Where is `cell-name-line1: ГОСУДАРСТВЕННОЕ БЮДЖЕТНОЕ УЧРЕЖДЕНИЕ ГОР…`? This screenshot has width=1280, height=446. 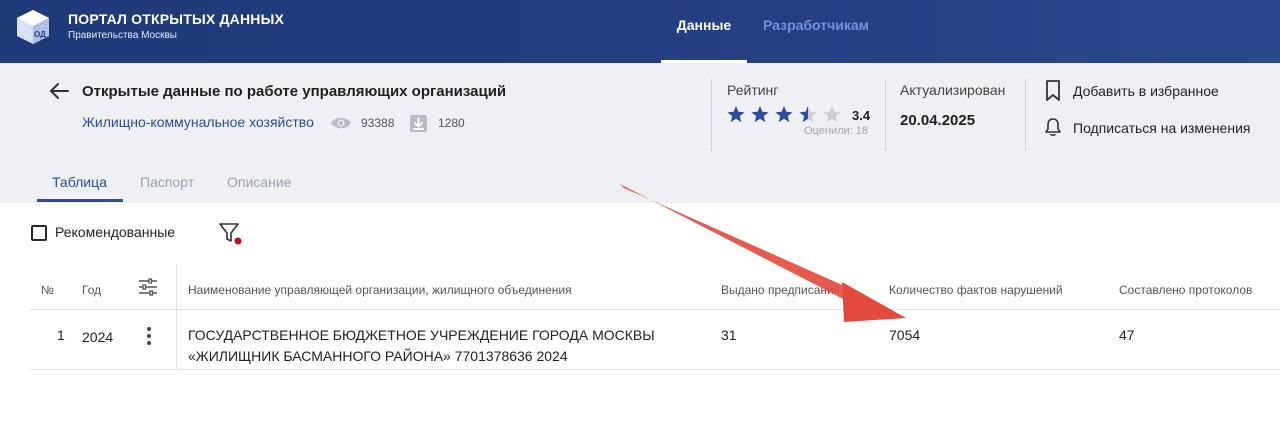
cell-name-line1: ГОСУДАРСТВЕННОЕ БЮДЖЕТНОЕ УЧРЕЖДЕНИЕ ГОР… is located at coordinates (421, 335).